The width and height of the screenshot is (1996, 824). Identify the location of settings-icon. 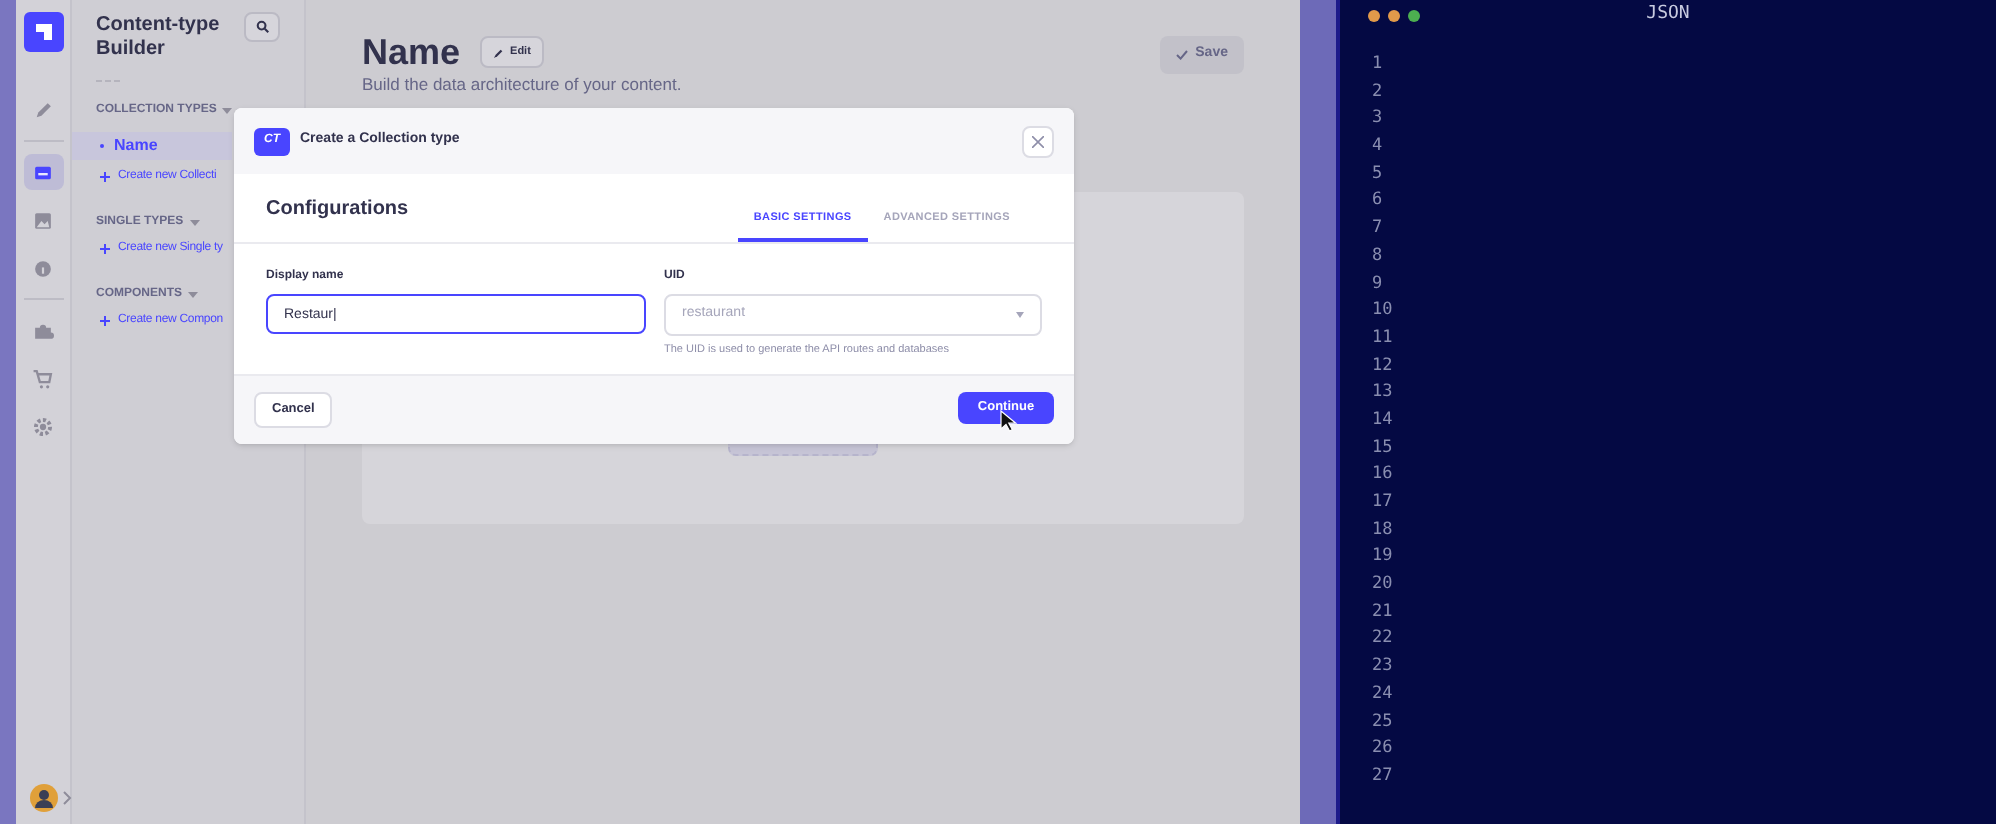
(43, 426).